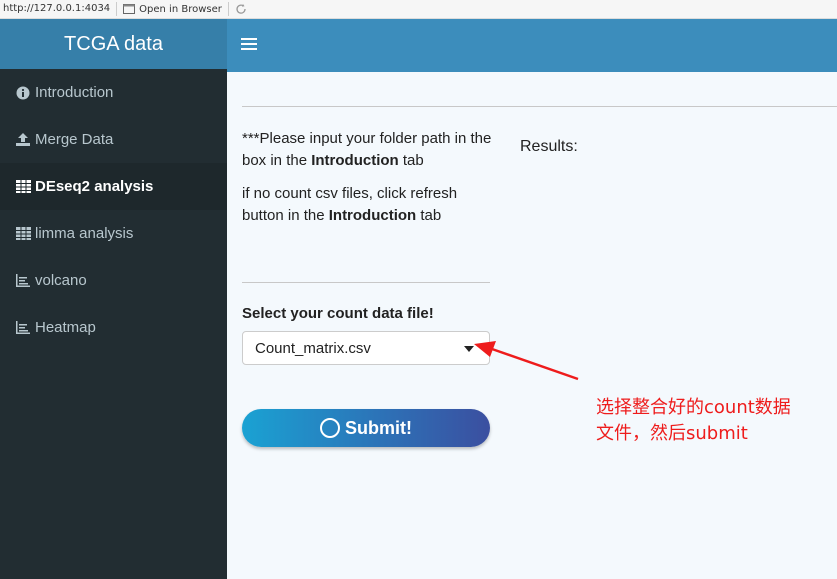  Describe the element at coordinates (241, 9) in the screenshot. I see `refresh-icon` at that location.